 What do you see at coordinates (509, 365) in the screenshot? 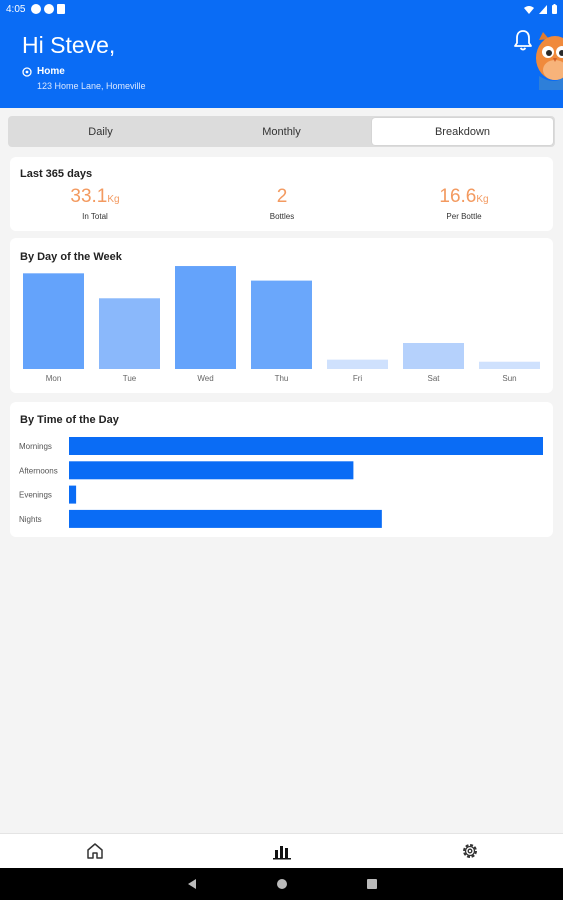
I see `bar-sun` at bounding box center [509, 365].